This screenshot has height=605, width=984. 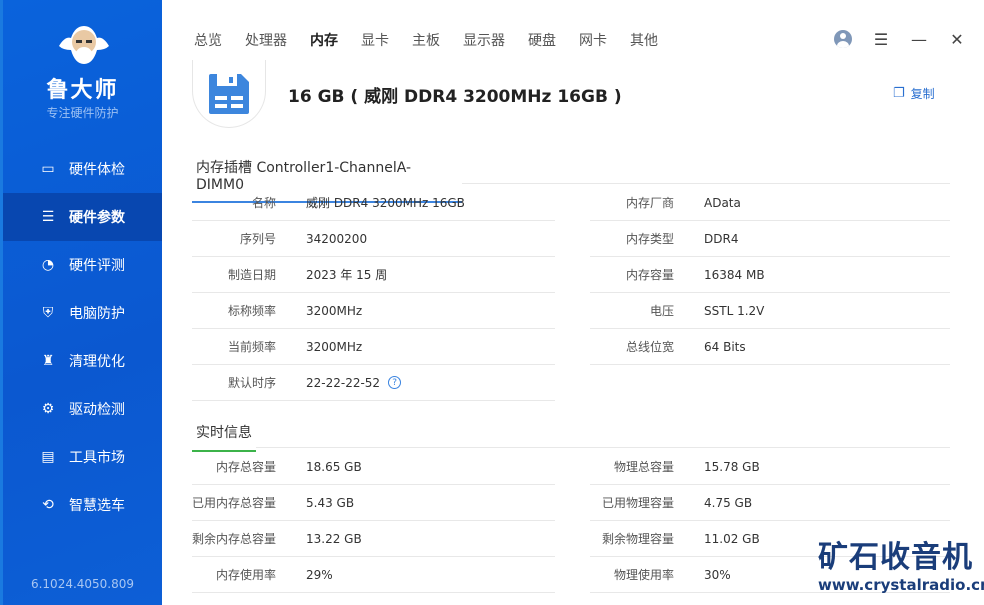 I want to click on memory-icon-circle, so click(x=229, y=94).